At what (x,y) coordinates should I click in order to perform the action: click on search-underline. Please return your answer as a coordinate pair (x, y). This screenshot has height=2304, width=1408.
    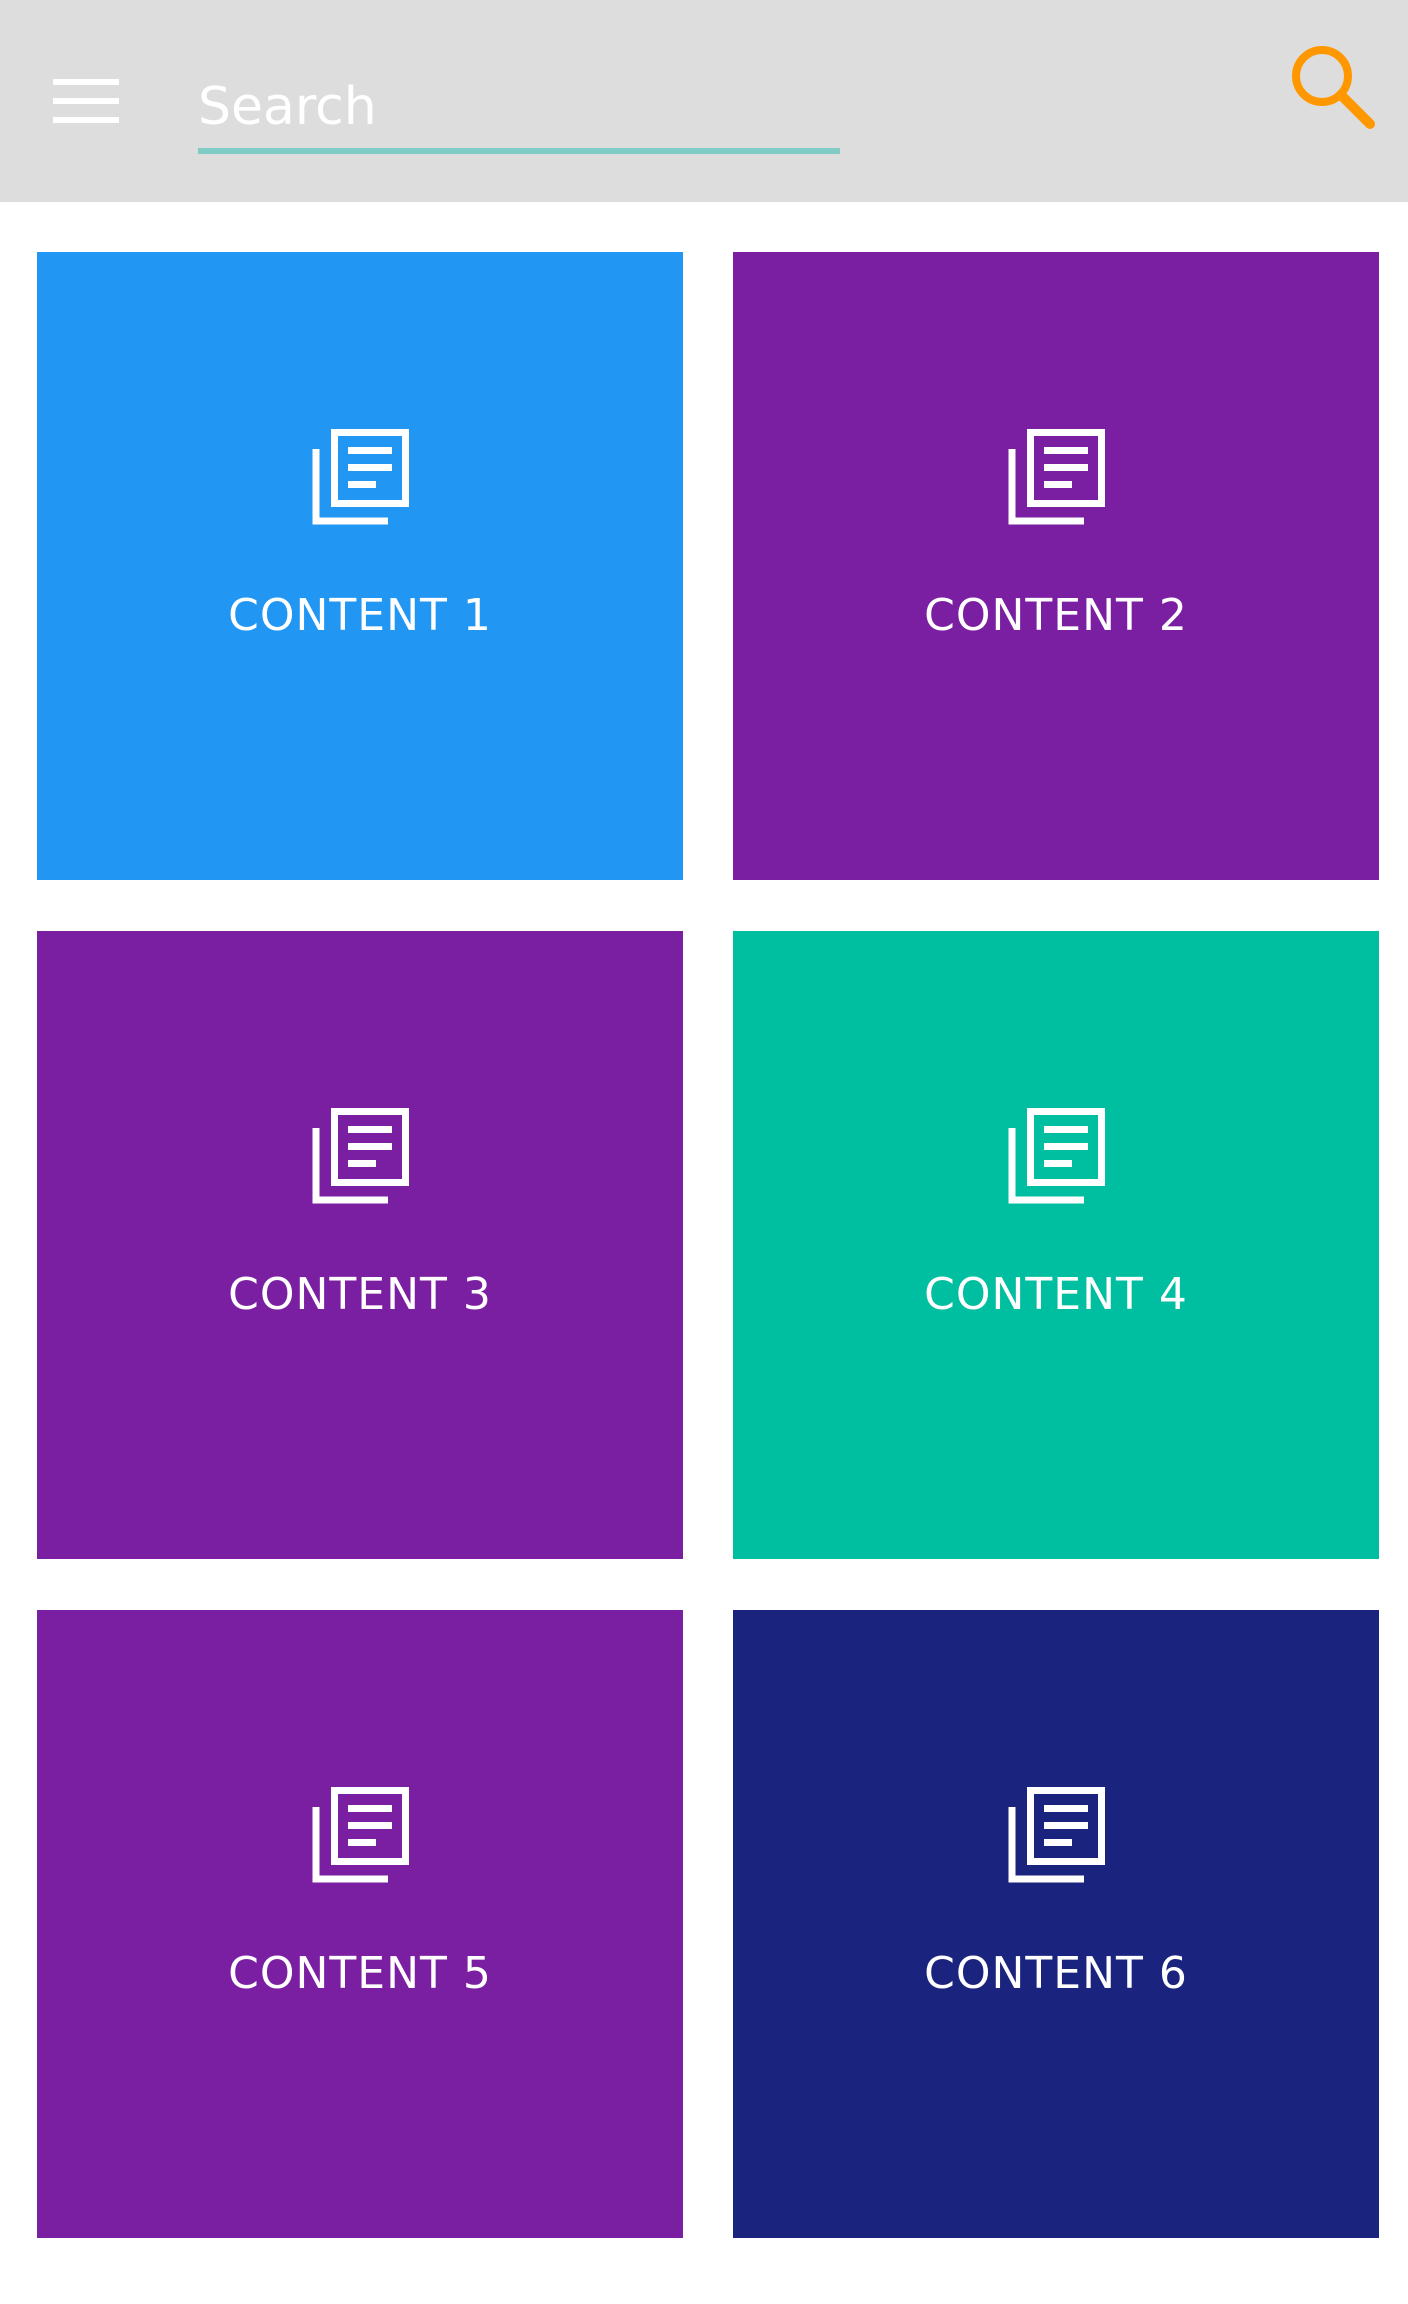
    Looking at the image, I should click on (519, 151).